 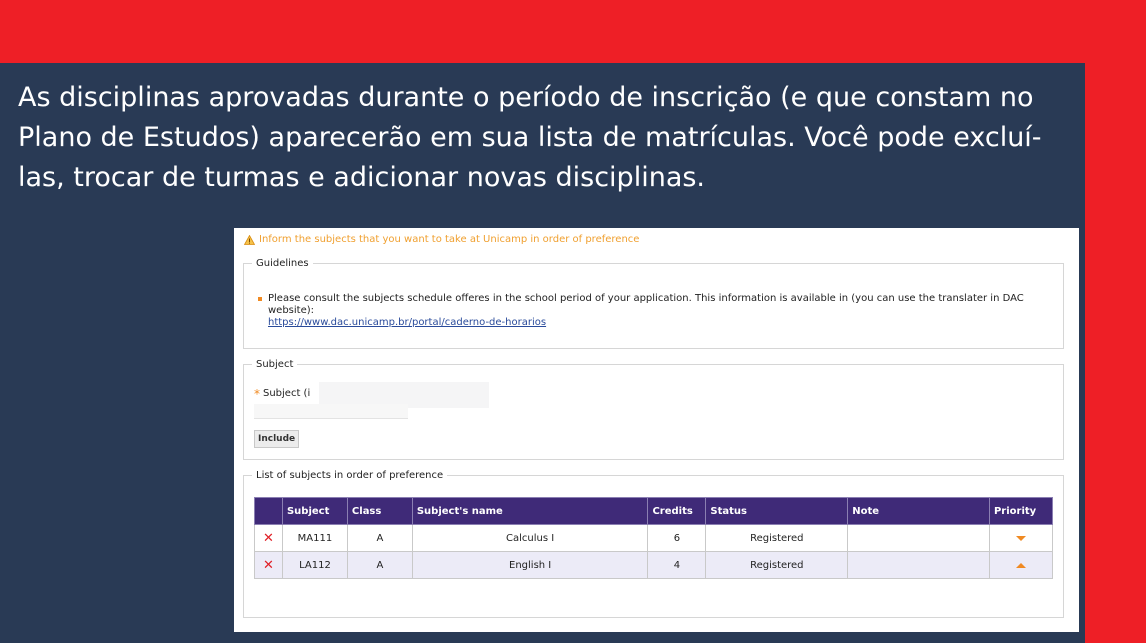 I want to click on subject-code: MA111, so click(x=314, y=538).